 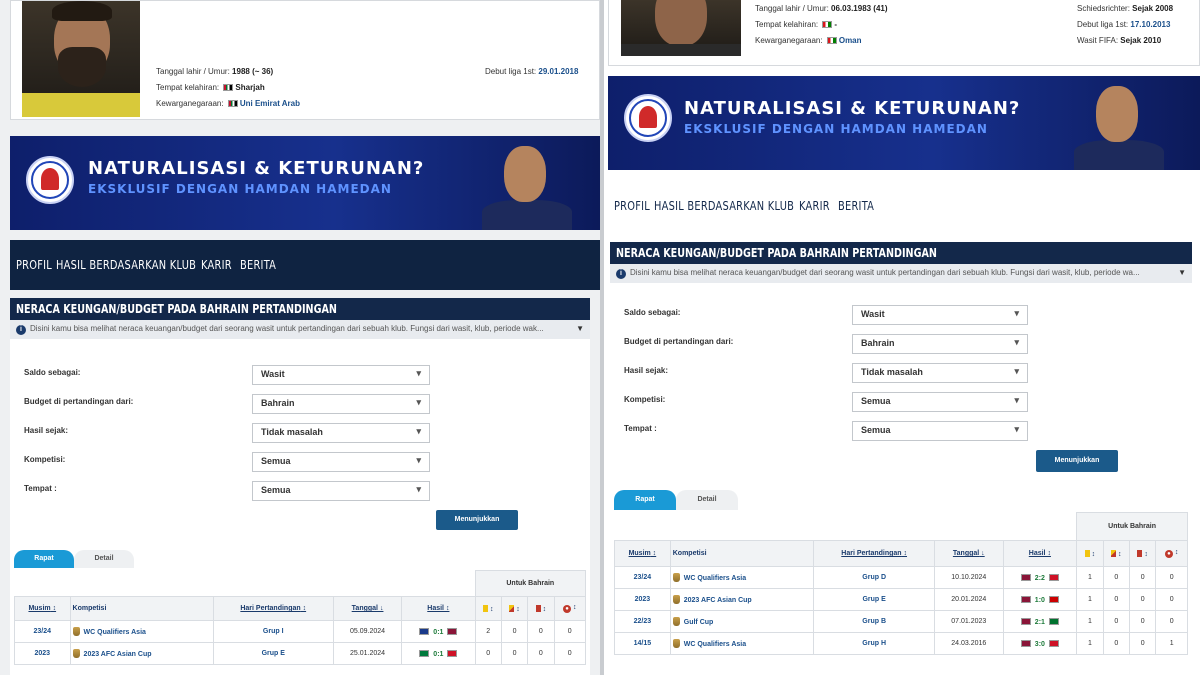 What do you see at coordinates (270, 103) in the screenshot?
I see `nationality-link: Uni Emirat Arab` at bounding box center [270, 103].